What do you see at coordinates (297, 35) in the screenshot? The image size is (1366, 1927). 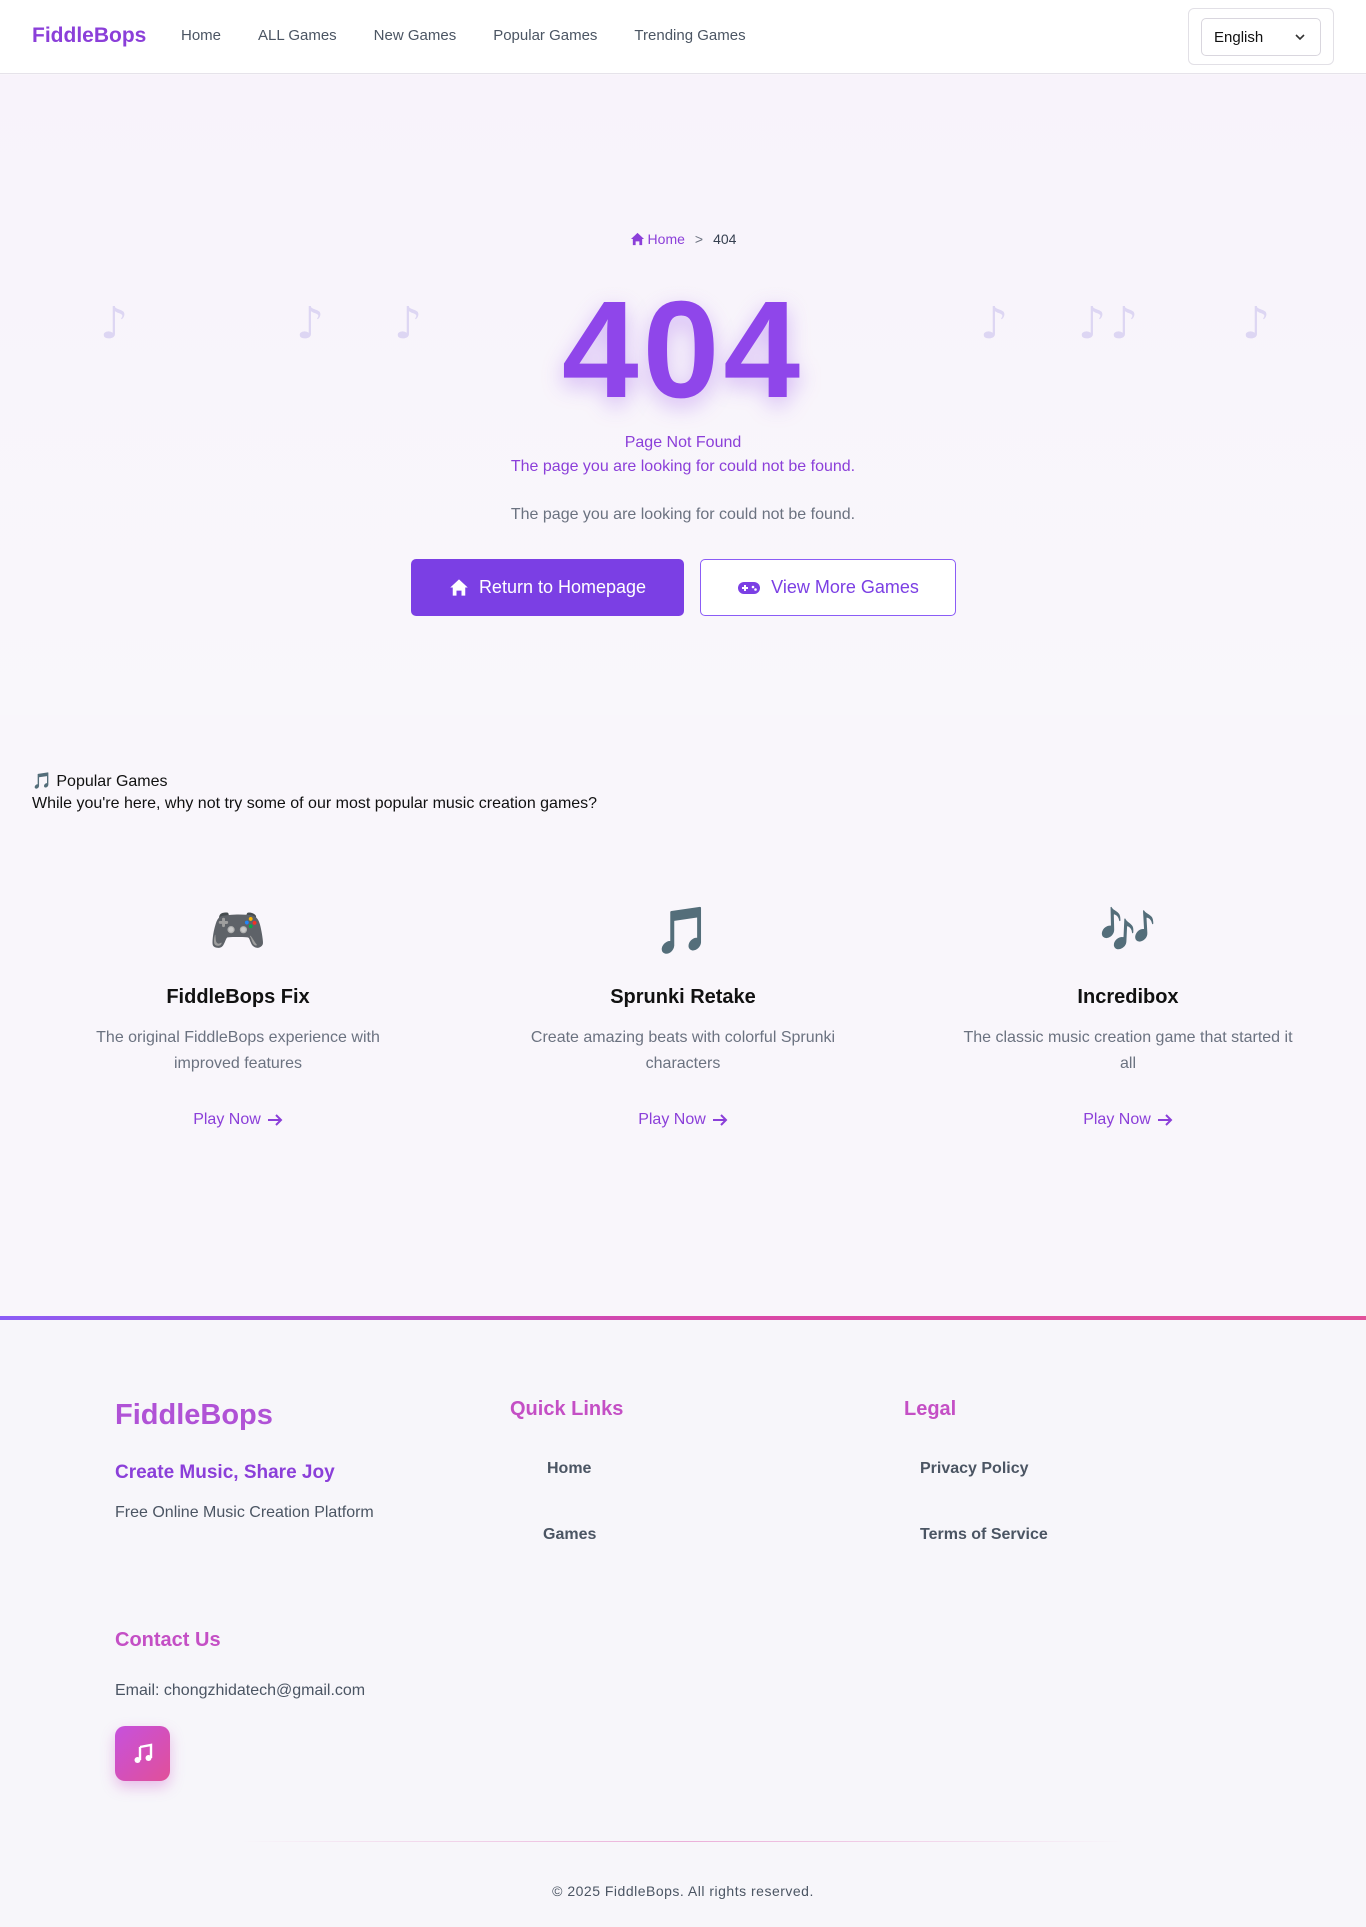 I see `nav-all-games: ALL Games` at bounding box center [297, 35].